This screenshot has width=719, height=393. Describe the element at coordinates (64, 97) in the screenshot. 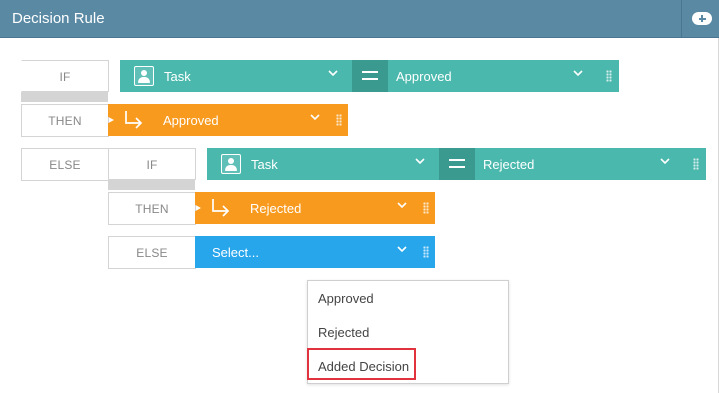

I see `if-connector` at that location.